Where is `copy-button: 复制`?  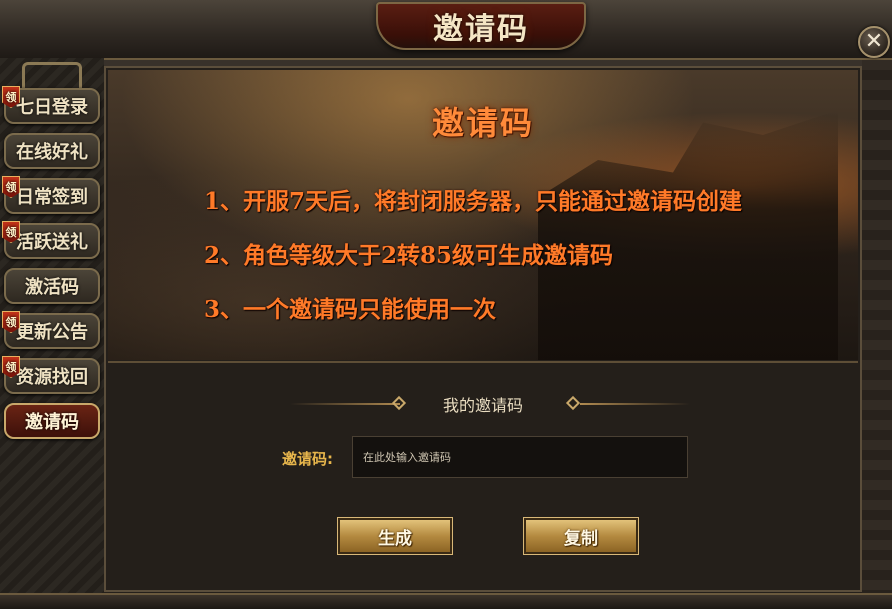 copy-button: 复制 is located at coordinates (581, 536).